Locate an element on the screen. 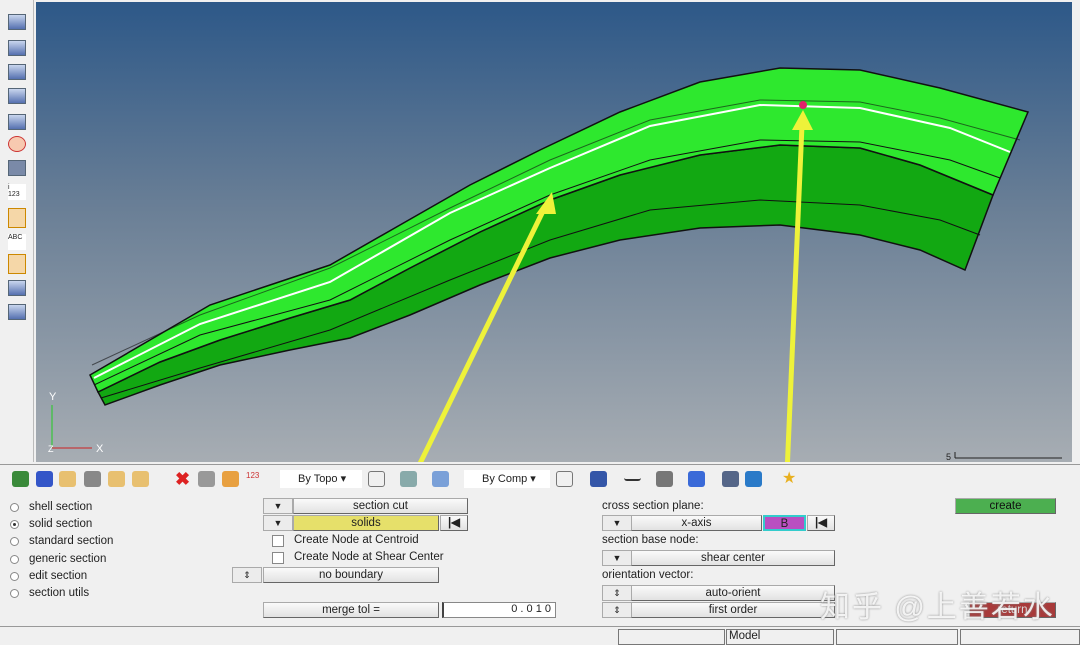 The width and height of the screenshot is (1080, 645). merge-tol-button: merge tol = is located at coordinates (351, 610).